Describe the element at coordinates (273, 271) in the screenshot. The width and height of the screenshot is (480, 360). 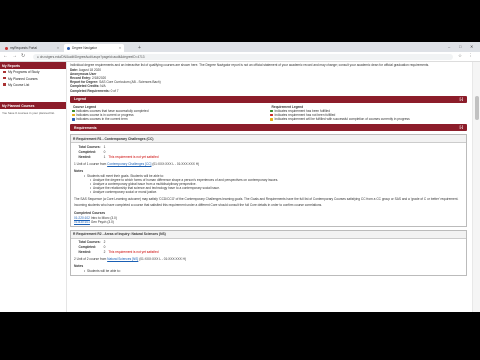
I see `note-item: Students will be able to:` at that location.